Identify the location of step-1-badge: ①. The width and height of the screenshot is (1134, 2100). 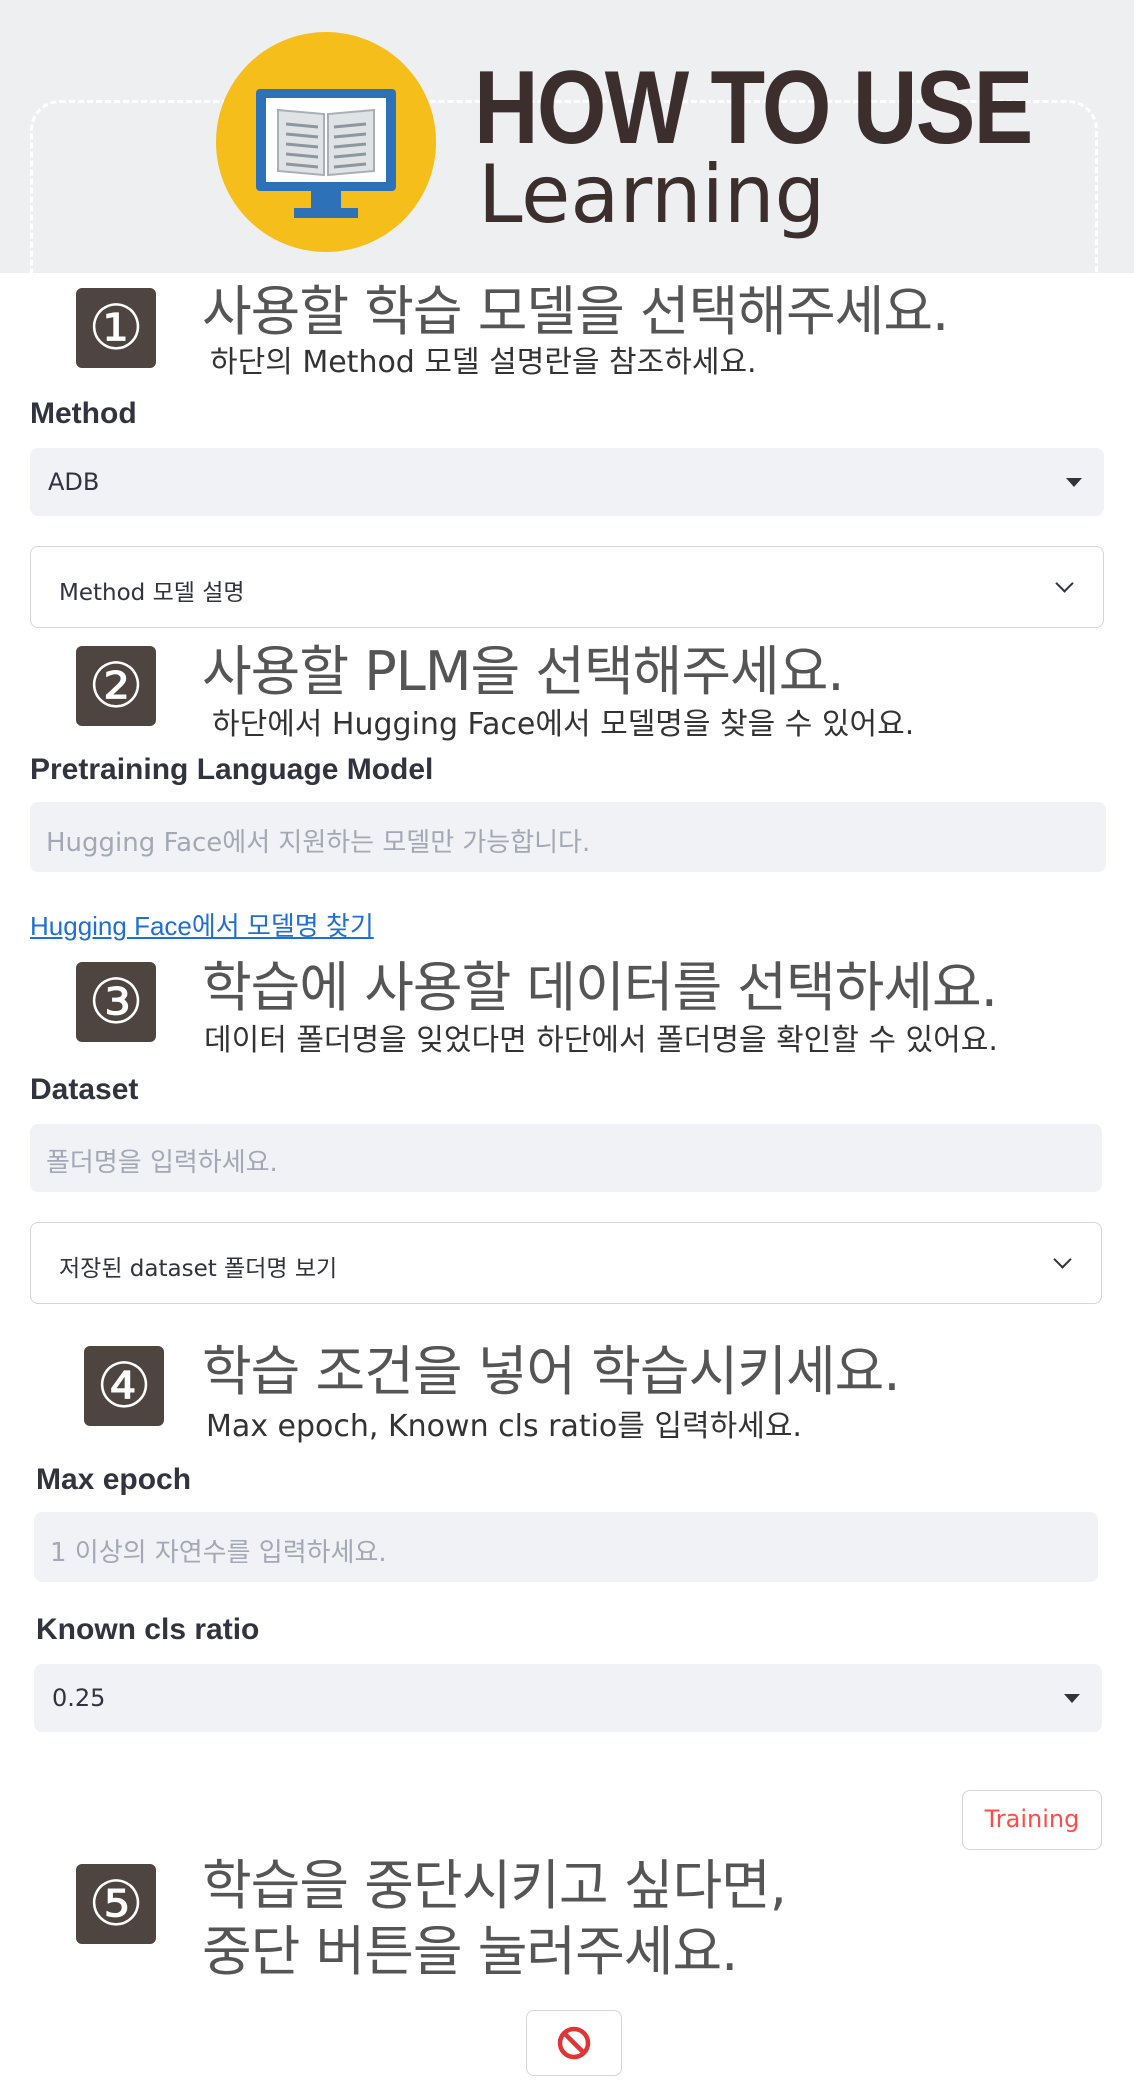
(116, 328).